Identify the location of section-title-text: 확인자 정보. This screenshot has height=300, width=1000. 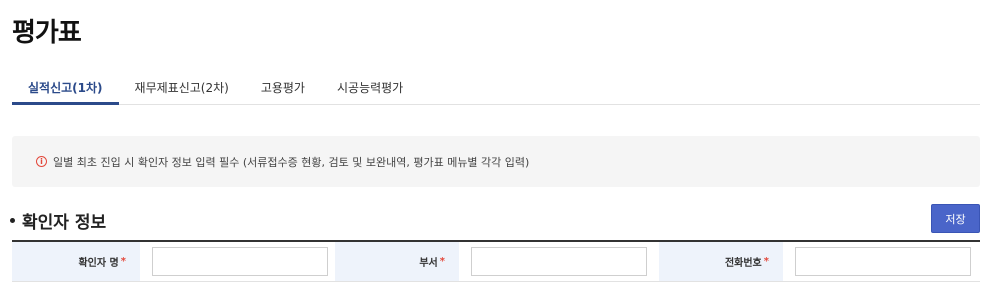
(64, 223).